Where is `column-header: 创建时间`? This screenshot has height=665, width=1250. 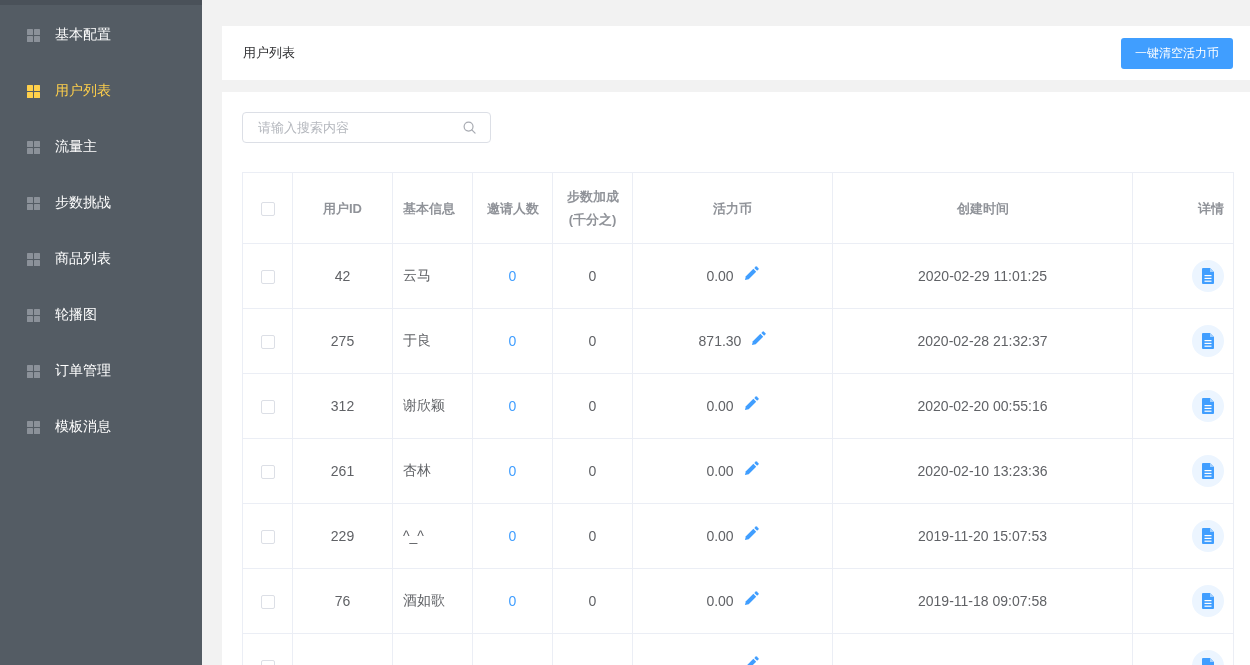
column-header: 创建时间 is located at coordinates (982, 208).